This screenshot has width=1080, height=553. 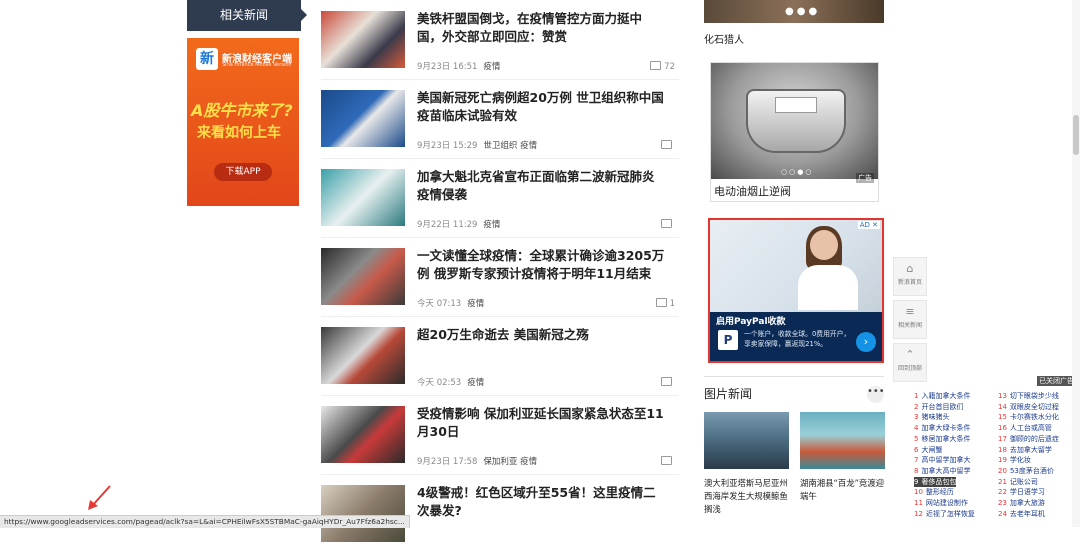 I want to click on ranking-item: 6 大闸蟹, so click(x=928, y=450).